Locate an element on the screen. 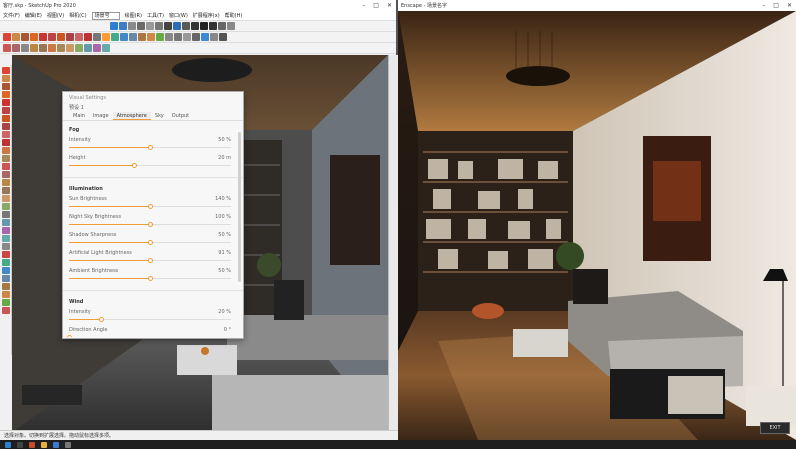 This screenshot has height=449, width=796. tool-pan-icon is located at coordinates (5, 270).